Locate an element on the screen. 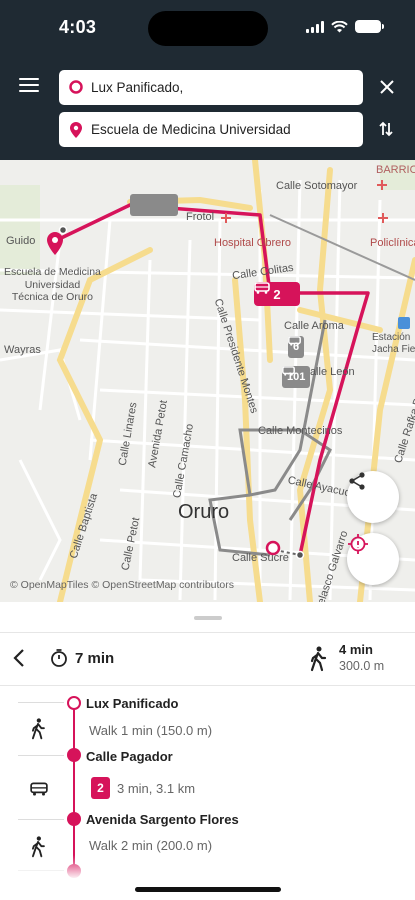 The image size is (415, 900). map-label: Hospital Obrero is located at coordinates (253, 243).